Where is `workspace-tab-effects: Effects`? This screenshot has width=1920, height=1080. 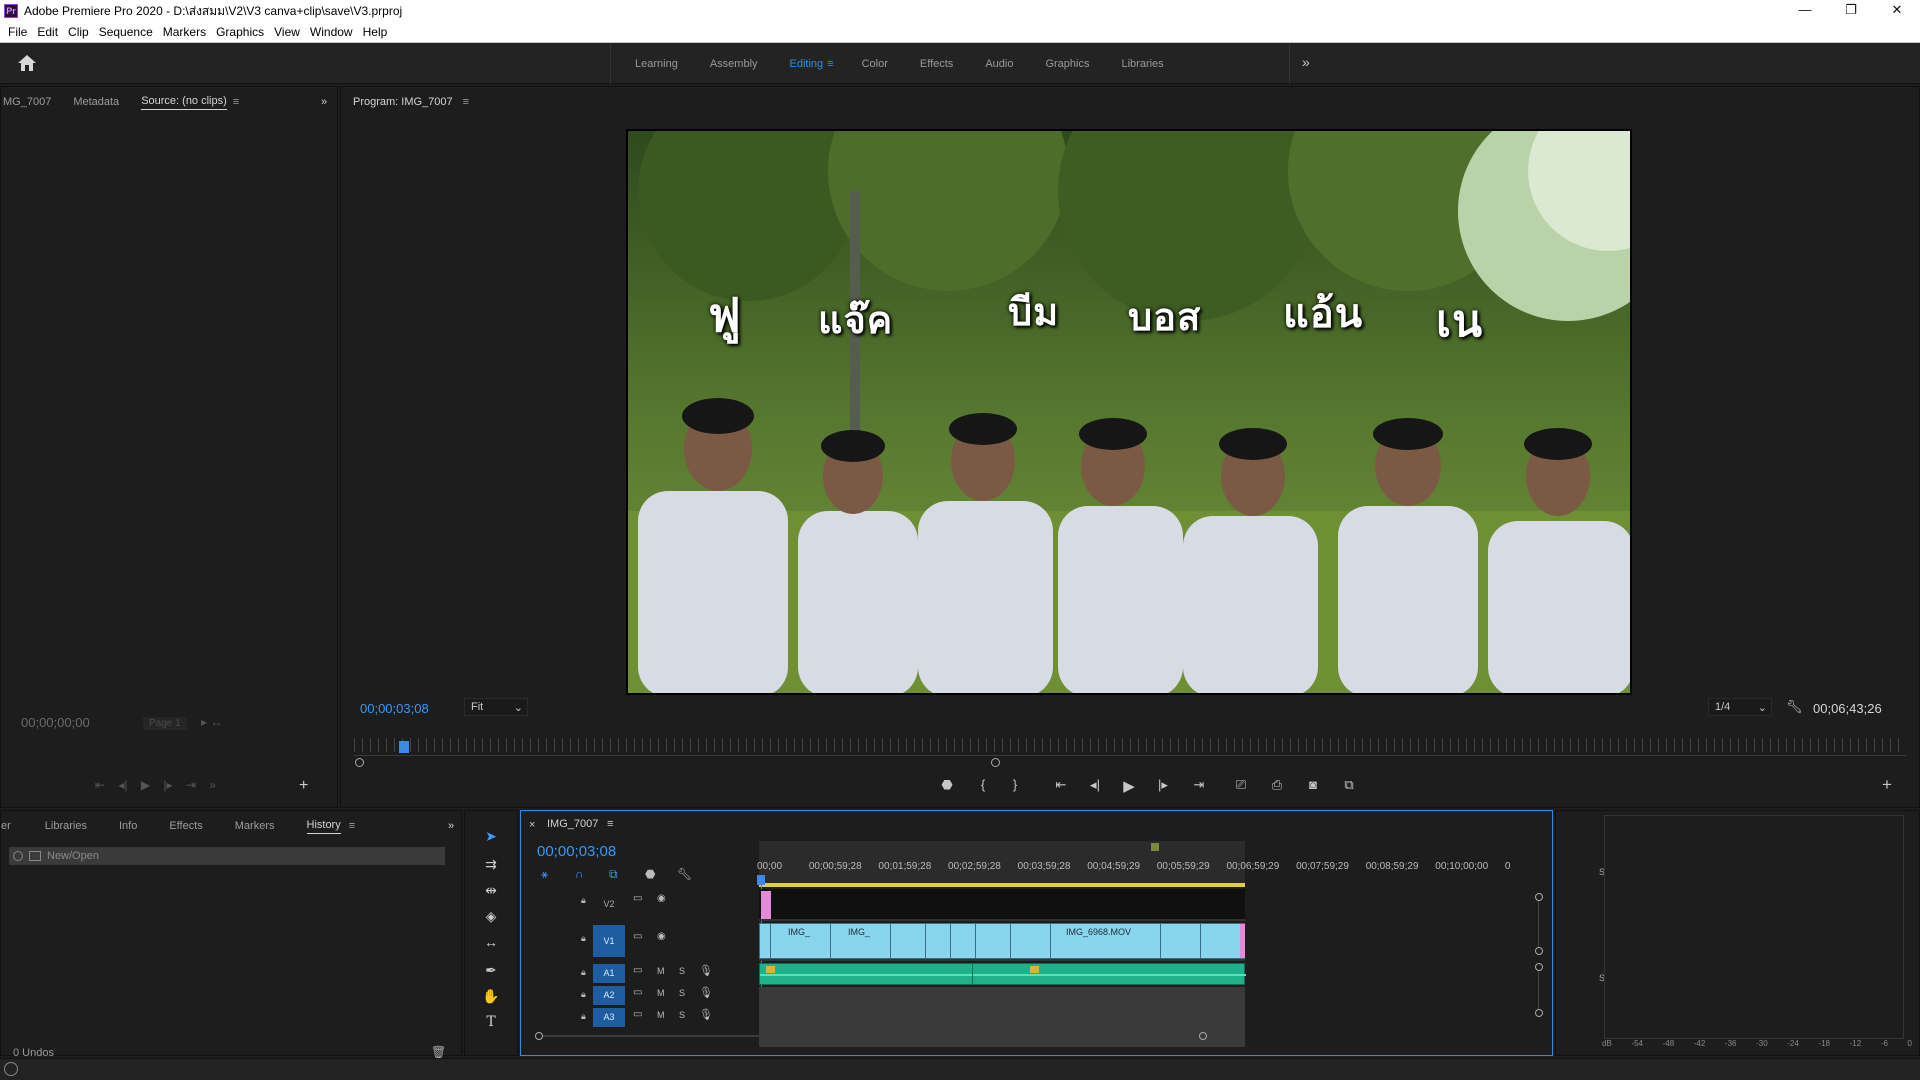 workspace-tab-effects: Effects is located at coordinates (936, 64).